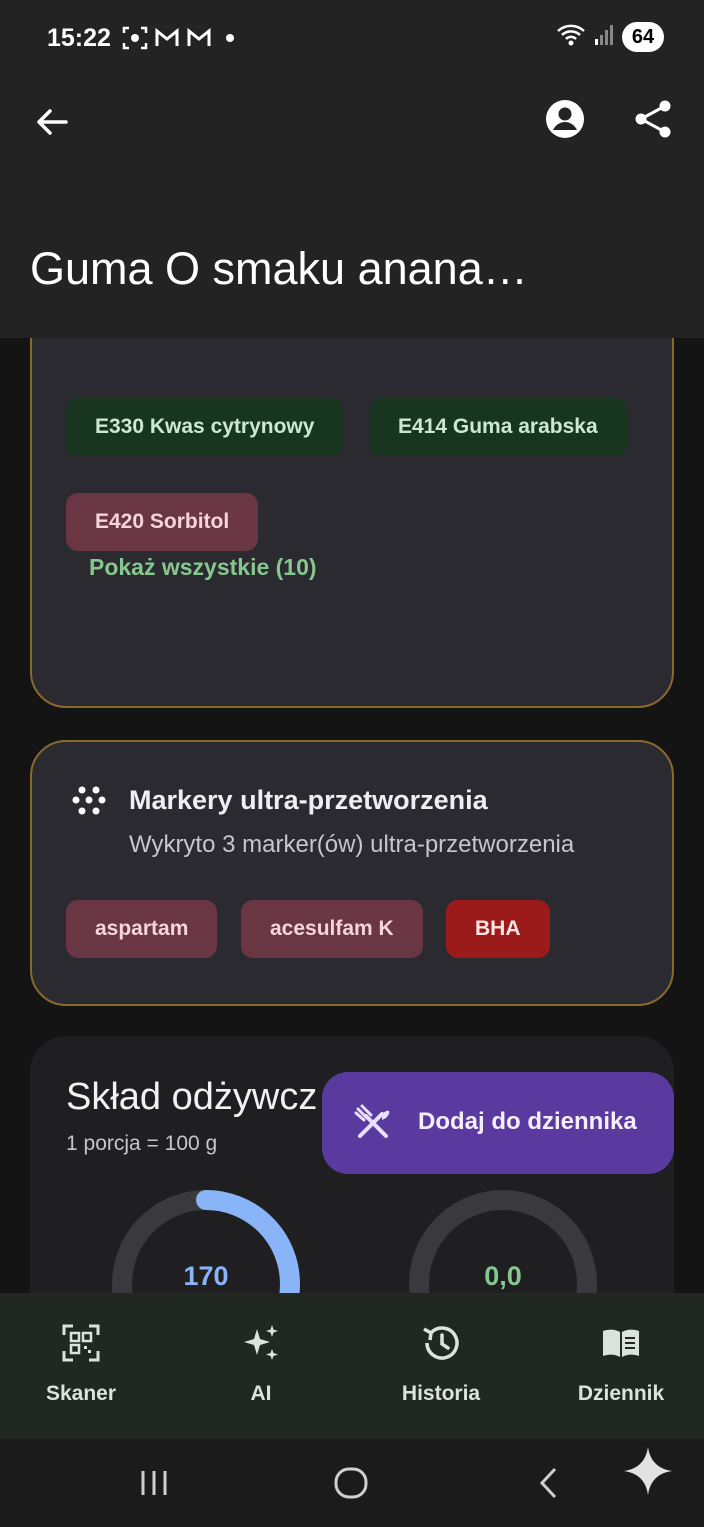 This screenshot has height=1527, width=704. I want to click on signal-icon, so click(604, 37).